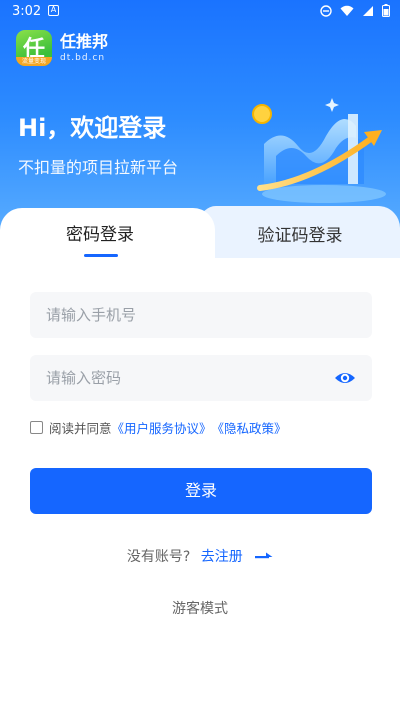 This screenshot has width=400, height=711. What do you see at coordinates (200, 12) in the screenshot?
I see `status-bar: 3:02 A` at bounding box center [200, 12].